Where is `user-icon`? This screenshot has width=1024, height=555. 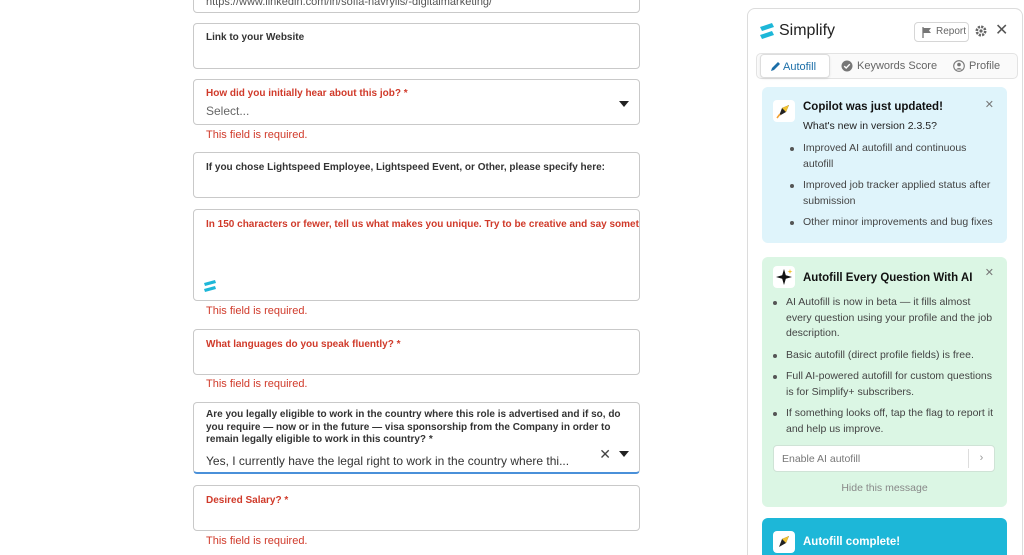 user-icon is located at coordinates (959, 66).